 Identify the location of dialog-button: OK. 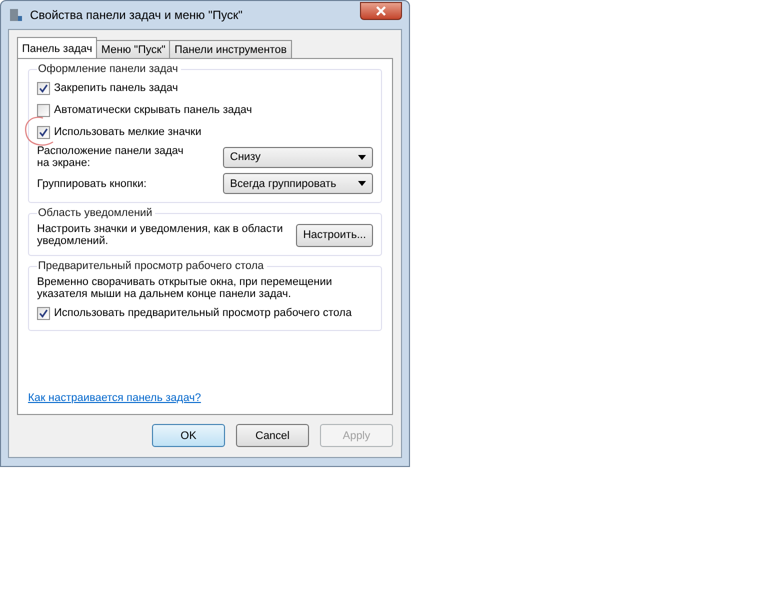
(188, 435).